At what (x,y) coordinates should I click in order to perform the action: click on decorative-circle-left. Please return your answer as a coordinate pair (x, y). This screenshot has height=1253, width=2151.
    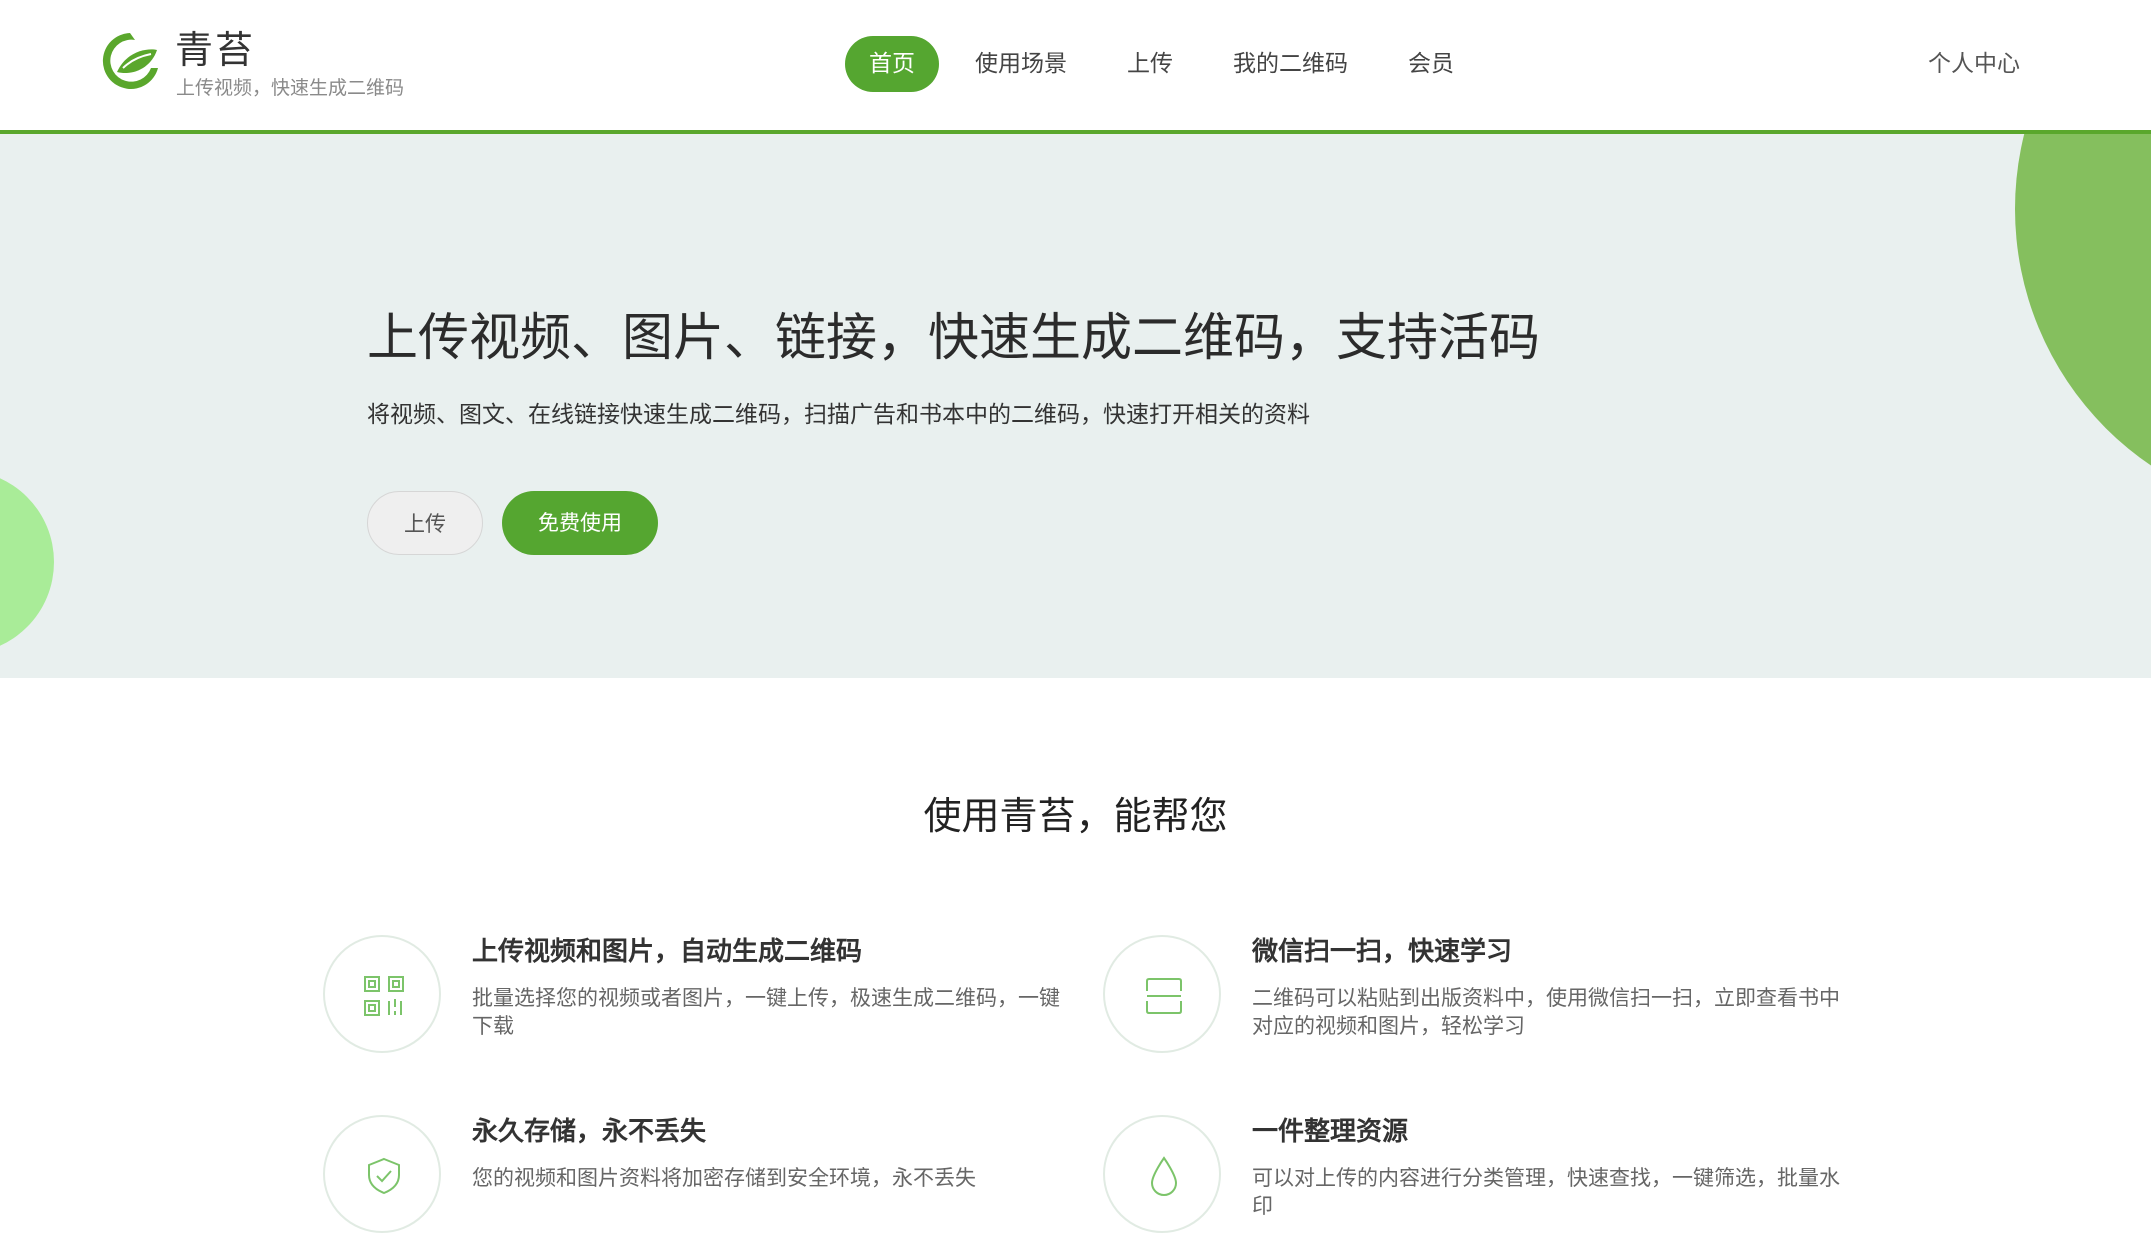
    Looking at the image, I should click on (27, 562).